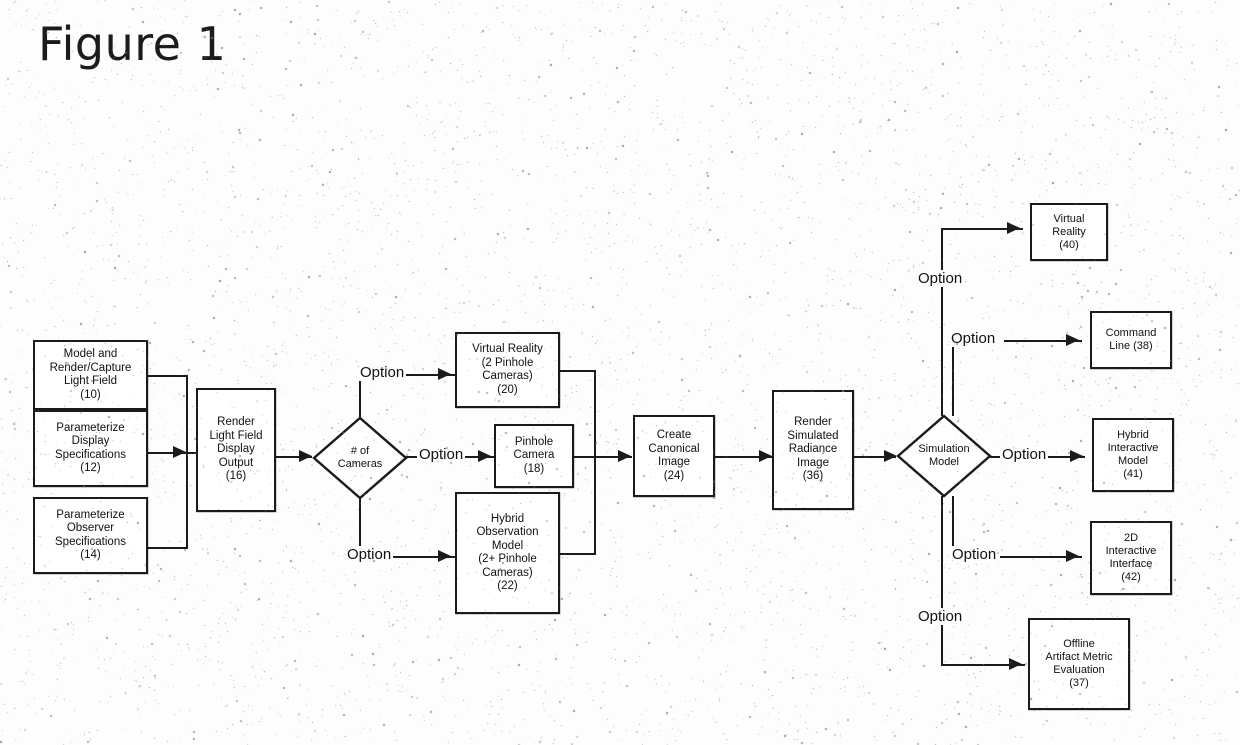 Image resolution: width=1240 pixels, height=745 pixels. What do you see at coordinates (595, 462) in the screenshot?
I see `edge-camera-merge-bus` at bounding box center [595, 462].